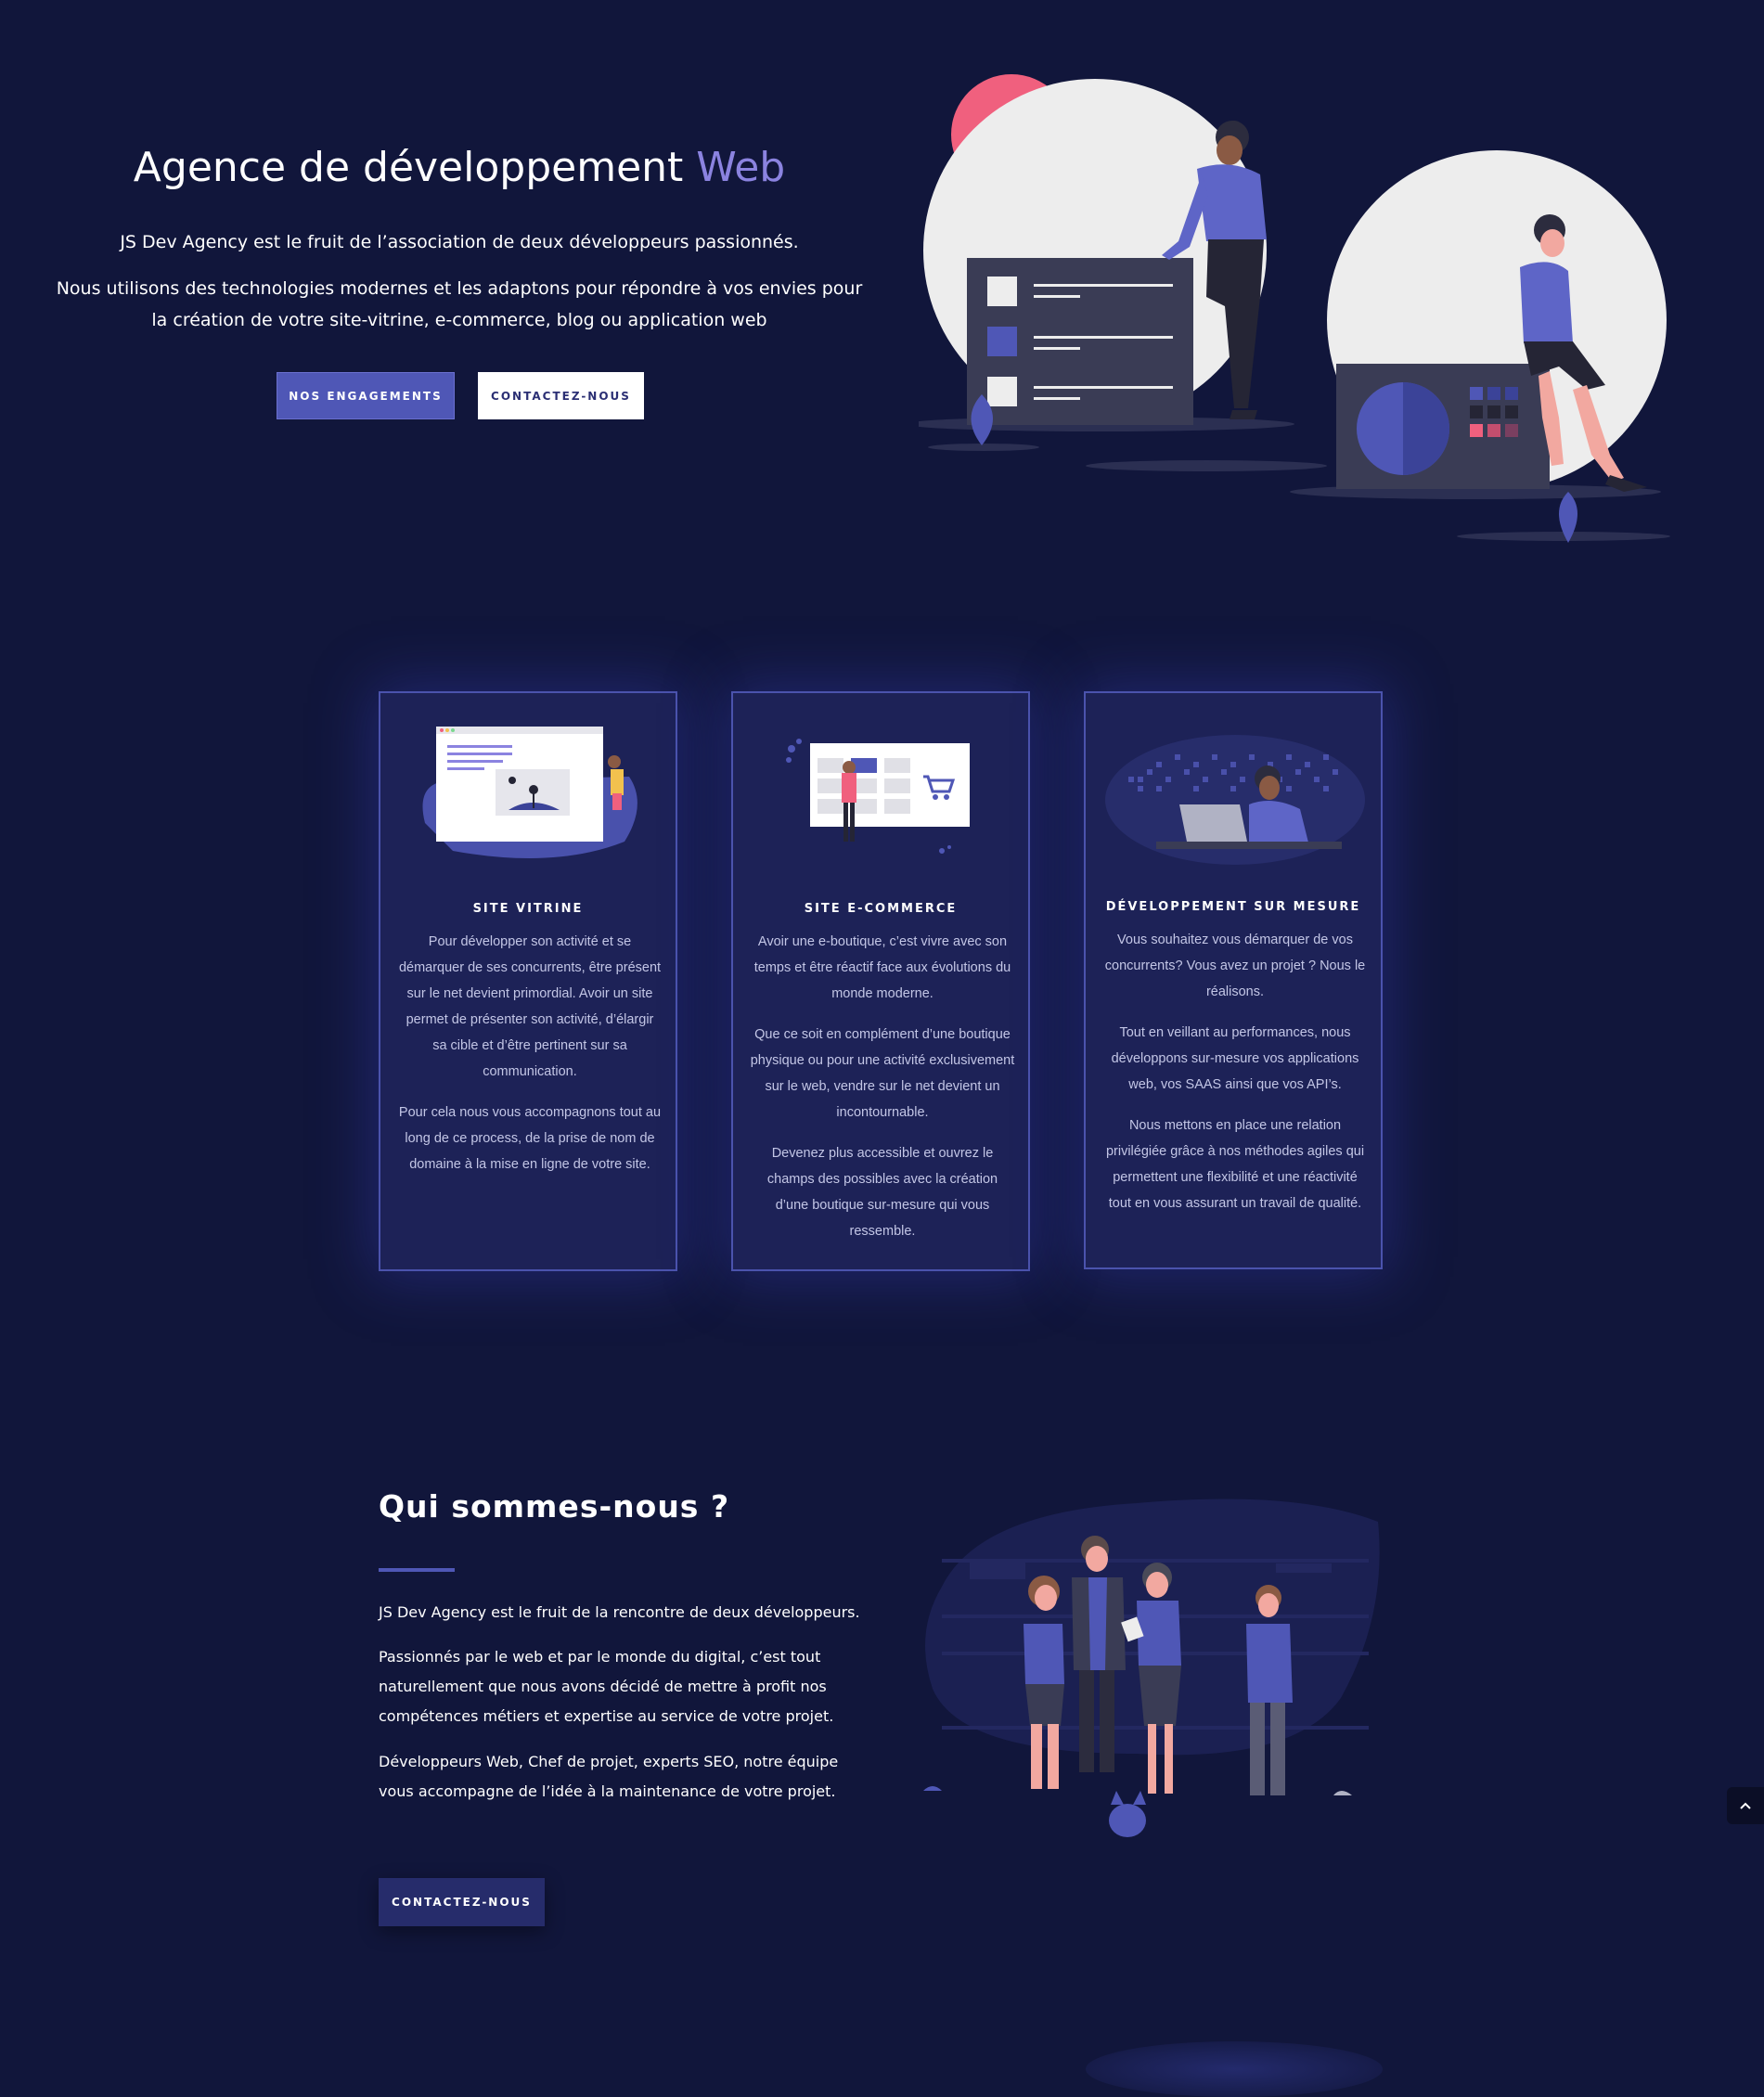 The width and height of the screenshot is (1764, 2097). What do you see at coordinates (1233, 907) in the screenshot?
I see `service-title: DÉVELOPPEMENT SUR MESURE` at bounding box center [1233, 907].